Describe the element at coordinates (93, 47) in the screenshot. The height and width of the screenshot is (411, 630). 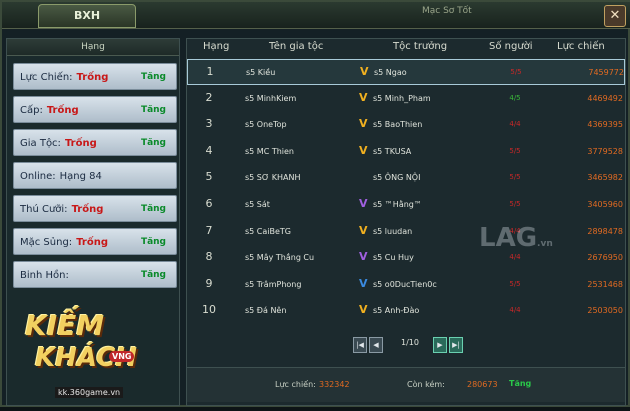
I see `panel-header: Hạng` at that location.